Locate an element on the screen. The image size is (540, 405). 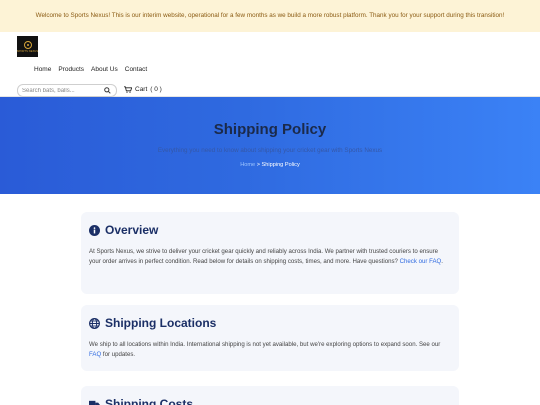
search-icon is located at coordinates (107, 90).